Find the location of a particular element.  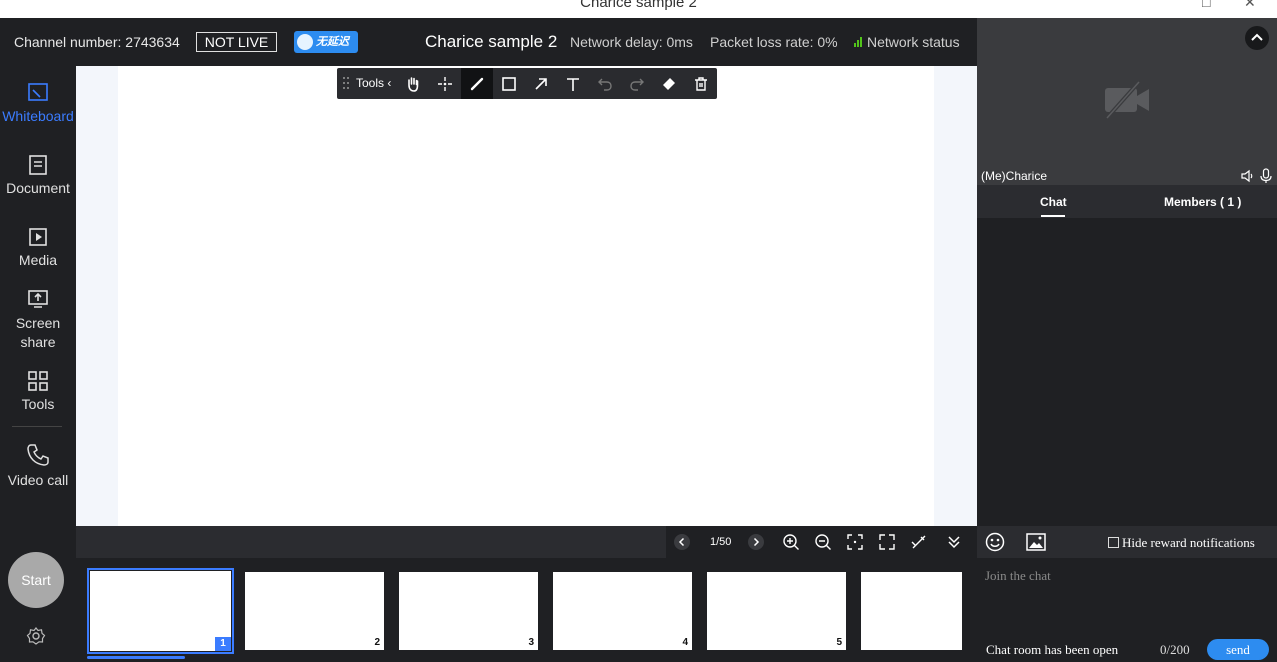

thumbnail-page-1: 1 is located at coordinates (160, 611).